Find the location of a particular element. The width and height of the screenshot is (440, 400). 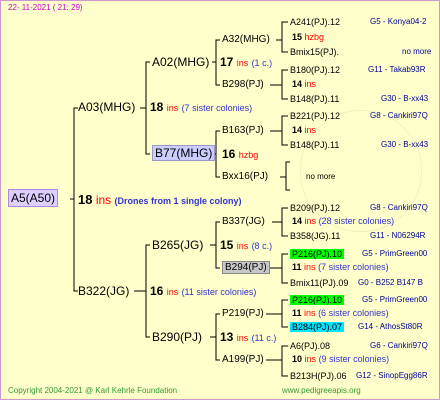

g1-num-0: 18 is located at coordinates (157, 107).